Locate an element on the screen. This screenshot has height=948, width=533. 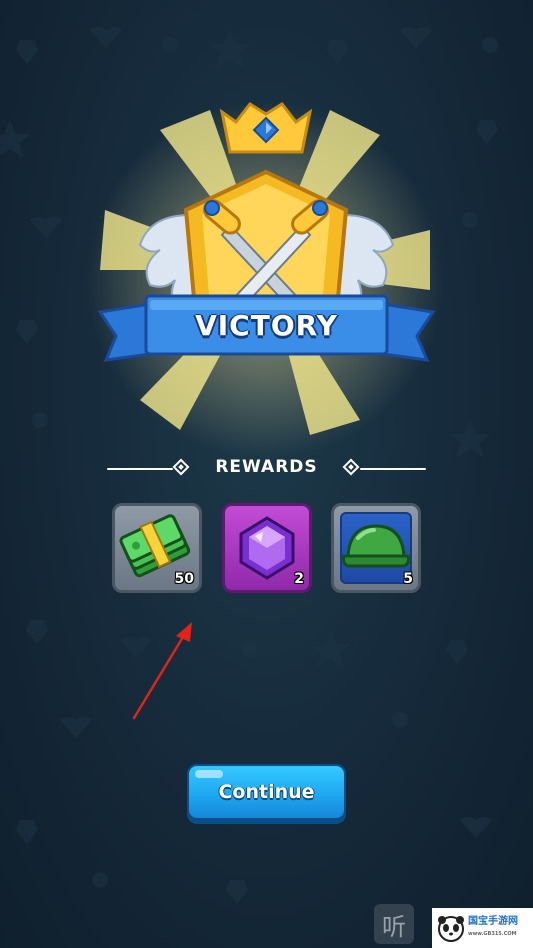
continue-label: Continue is located at coordinates (266, 792).